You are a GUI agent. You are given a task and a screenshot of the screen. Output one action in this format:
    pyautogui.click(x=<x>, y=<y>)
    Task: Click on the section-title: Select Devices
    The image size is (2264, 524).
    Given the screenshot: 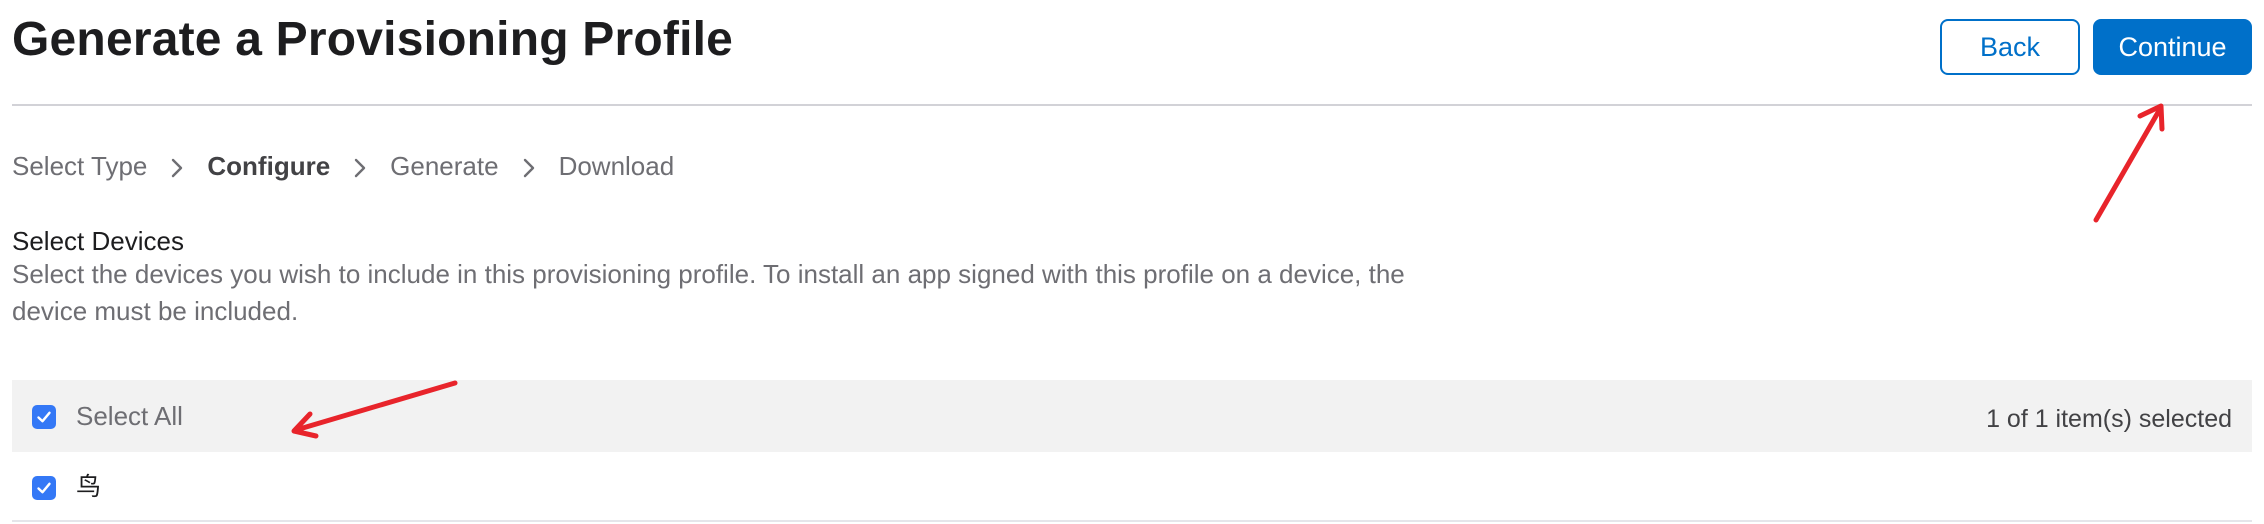 What is the action you would take?
    pyautogui.click(x=98, y=241)
    